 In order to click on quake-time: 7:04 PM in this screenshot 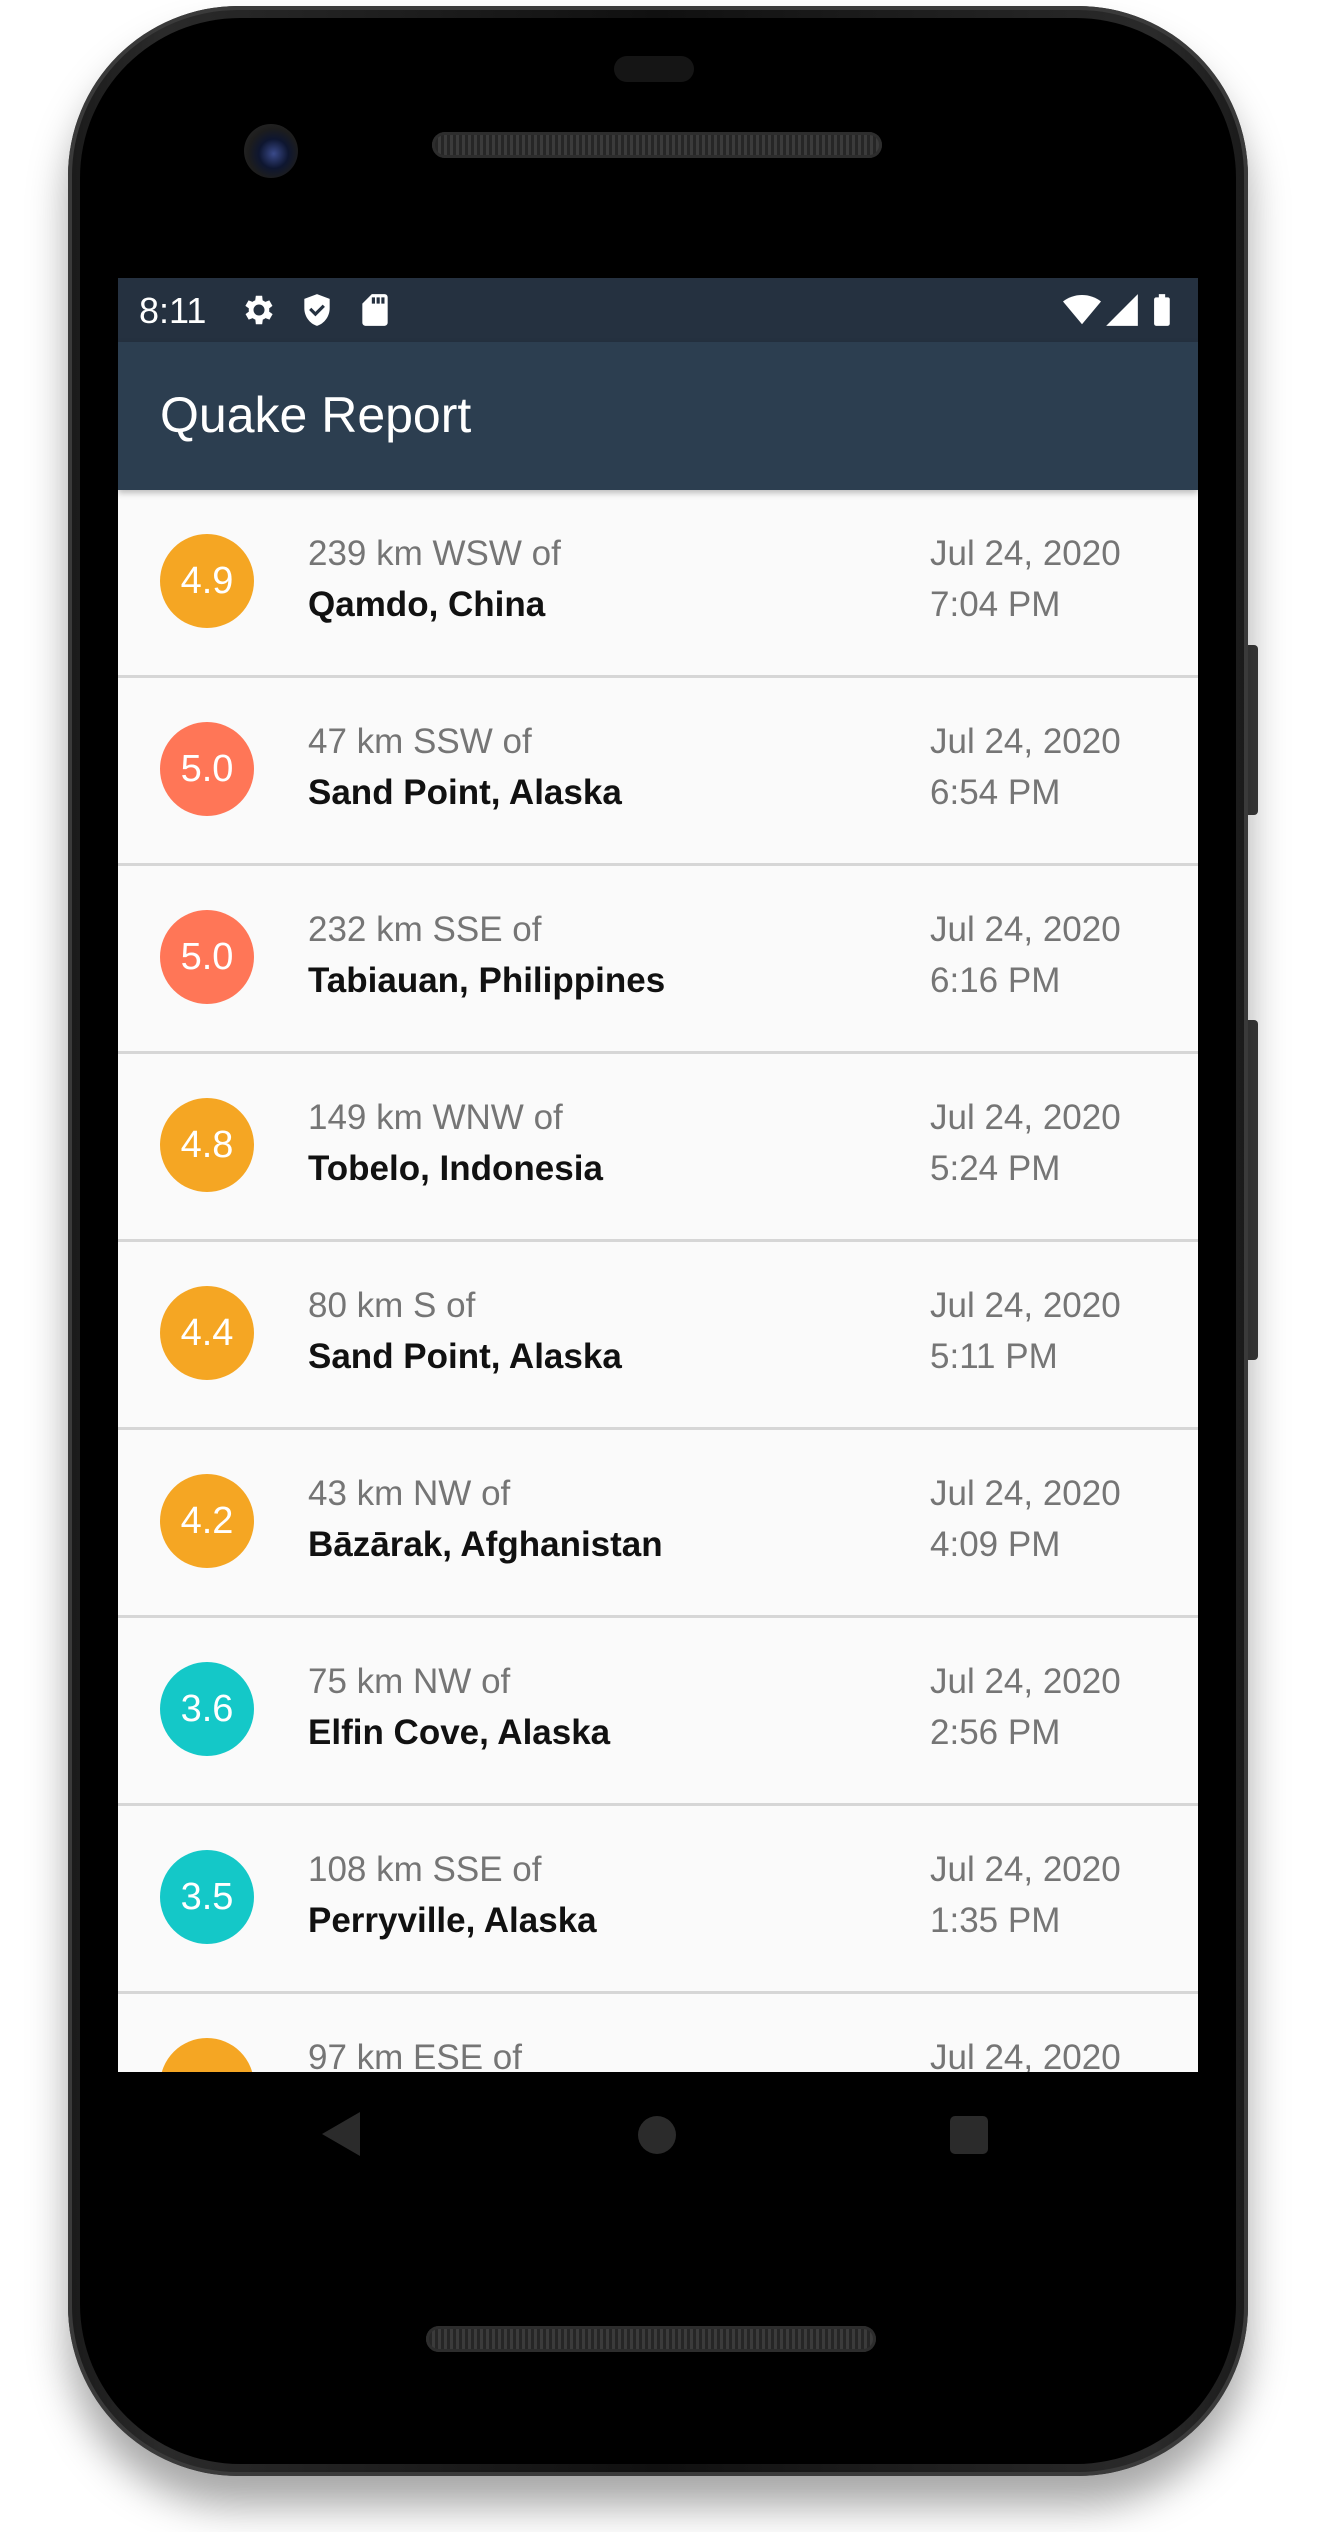, I will do `click(995, 604)`.